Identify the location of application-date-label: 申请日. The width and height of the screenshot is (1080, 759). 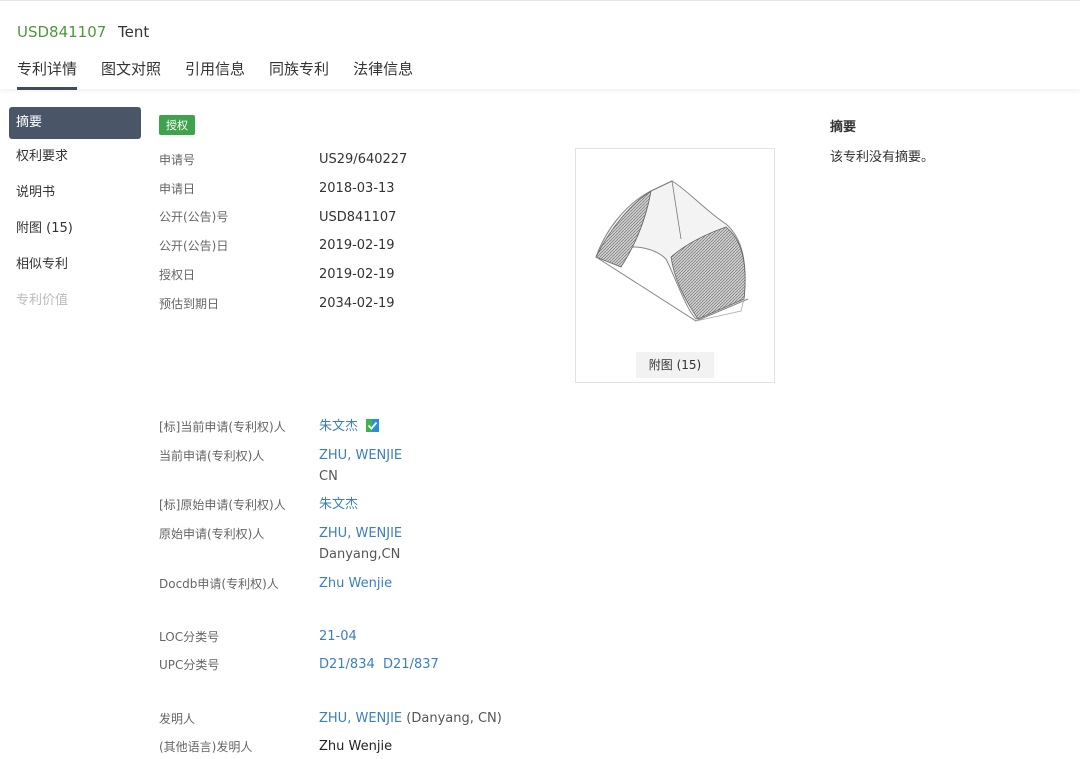
(177, 189).